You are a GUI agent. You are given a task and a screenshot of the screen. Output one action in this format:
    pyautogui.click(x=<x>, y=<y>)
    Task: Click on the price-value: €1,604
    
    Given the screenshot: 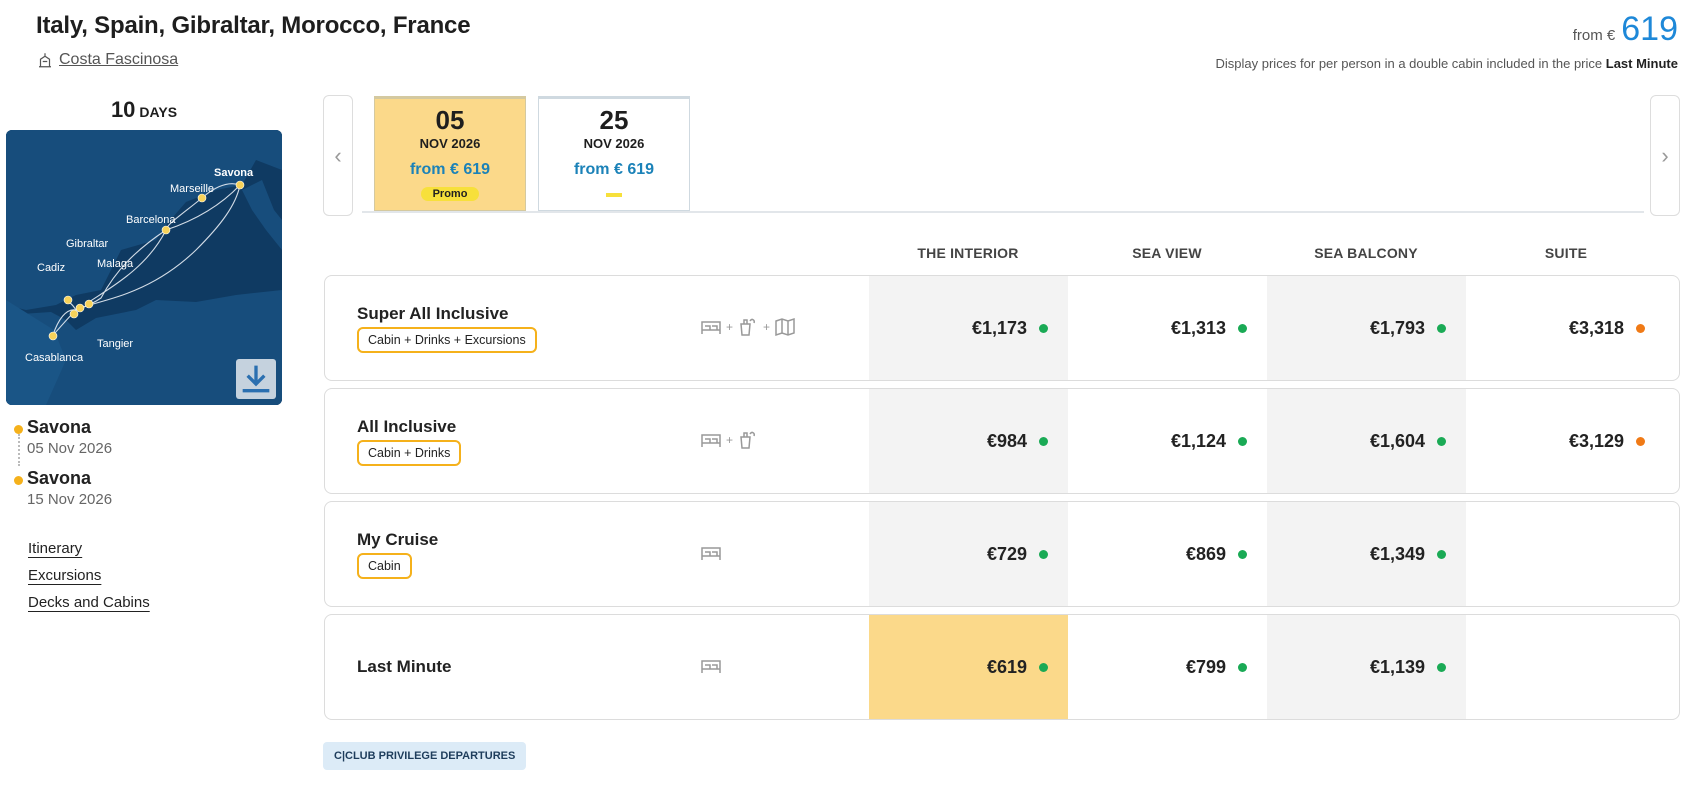 What is the action you would take?
    pyautogui.click(x=1397, y=440)
    